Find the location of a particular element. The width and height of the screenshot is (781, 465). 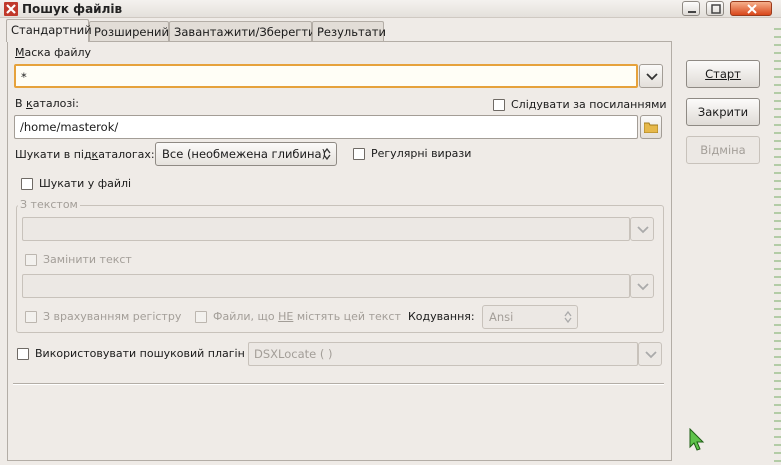

replace-text-label: Замінити текст is located at coordinates (87, 259).